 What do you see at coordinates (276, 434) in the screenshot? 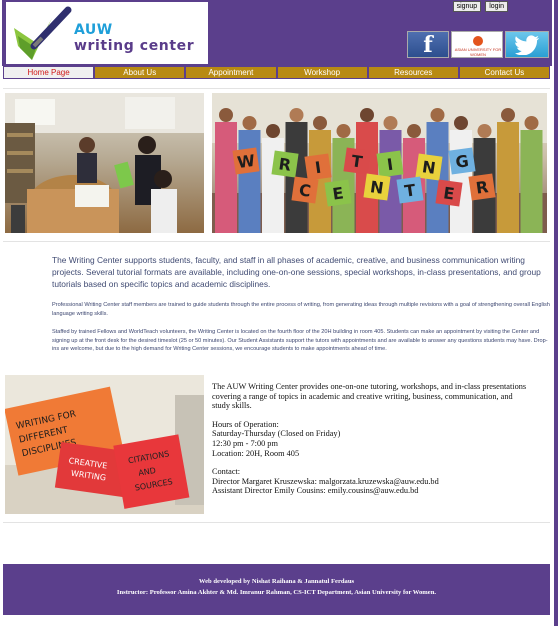
I see `hours-days: Saturday-Thursday (Closed on Friday)` at bounding box center [276, 434].